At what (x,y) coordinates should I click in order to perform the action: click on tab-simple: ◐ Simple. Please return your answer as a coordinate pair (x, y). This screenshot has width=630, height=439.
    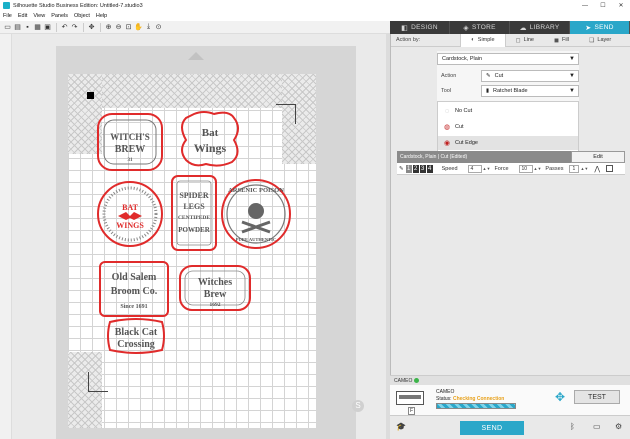
    Looking at the image, I should click on (483, 40).